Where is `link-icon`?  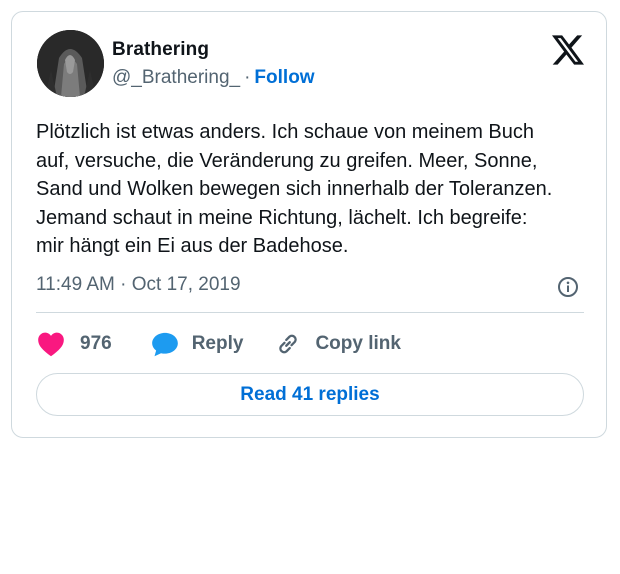 link-icon is located at coordinates (288, 344).